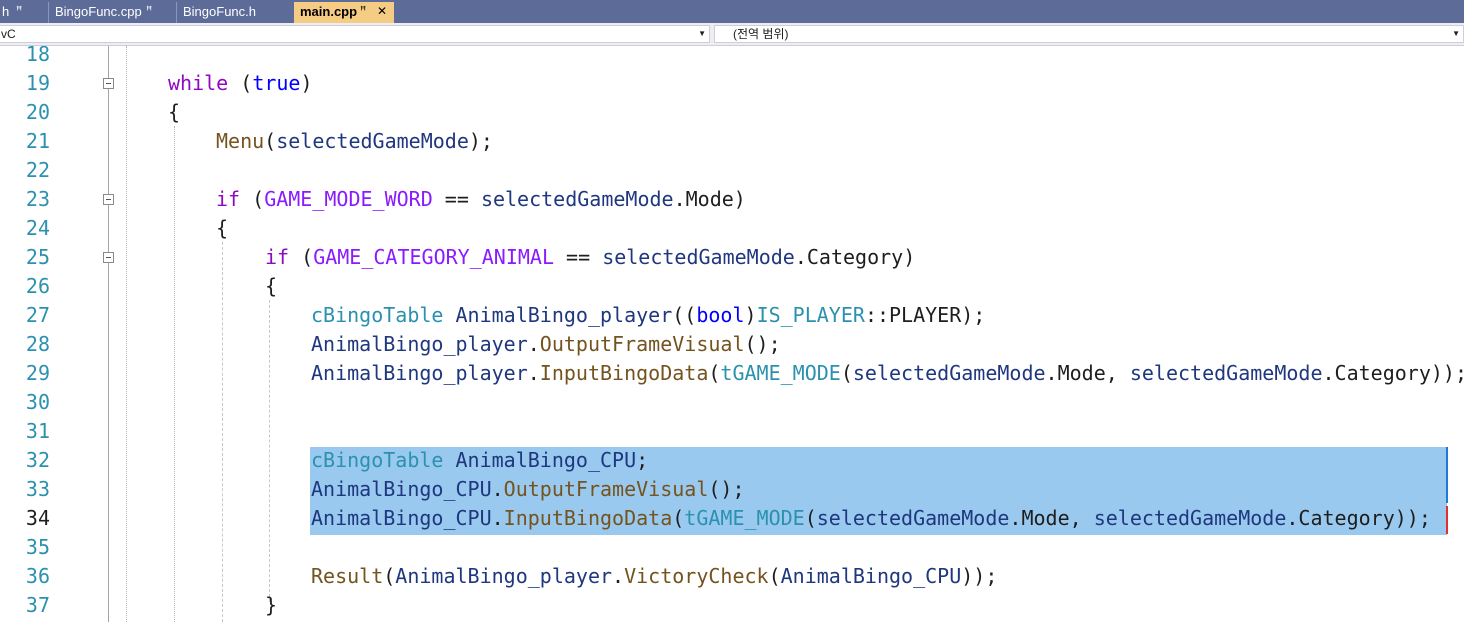  What do you see at coordinates (1089, 34) in the screenshot?
I see `member-scope-dropdown: (전역 범위) ▼` at bounding box center [1089, 34].